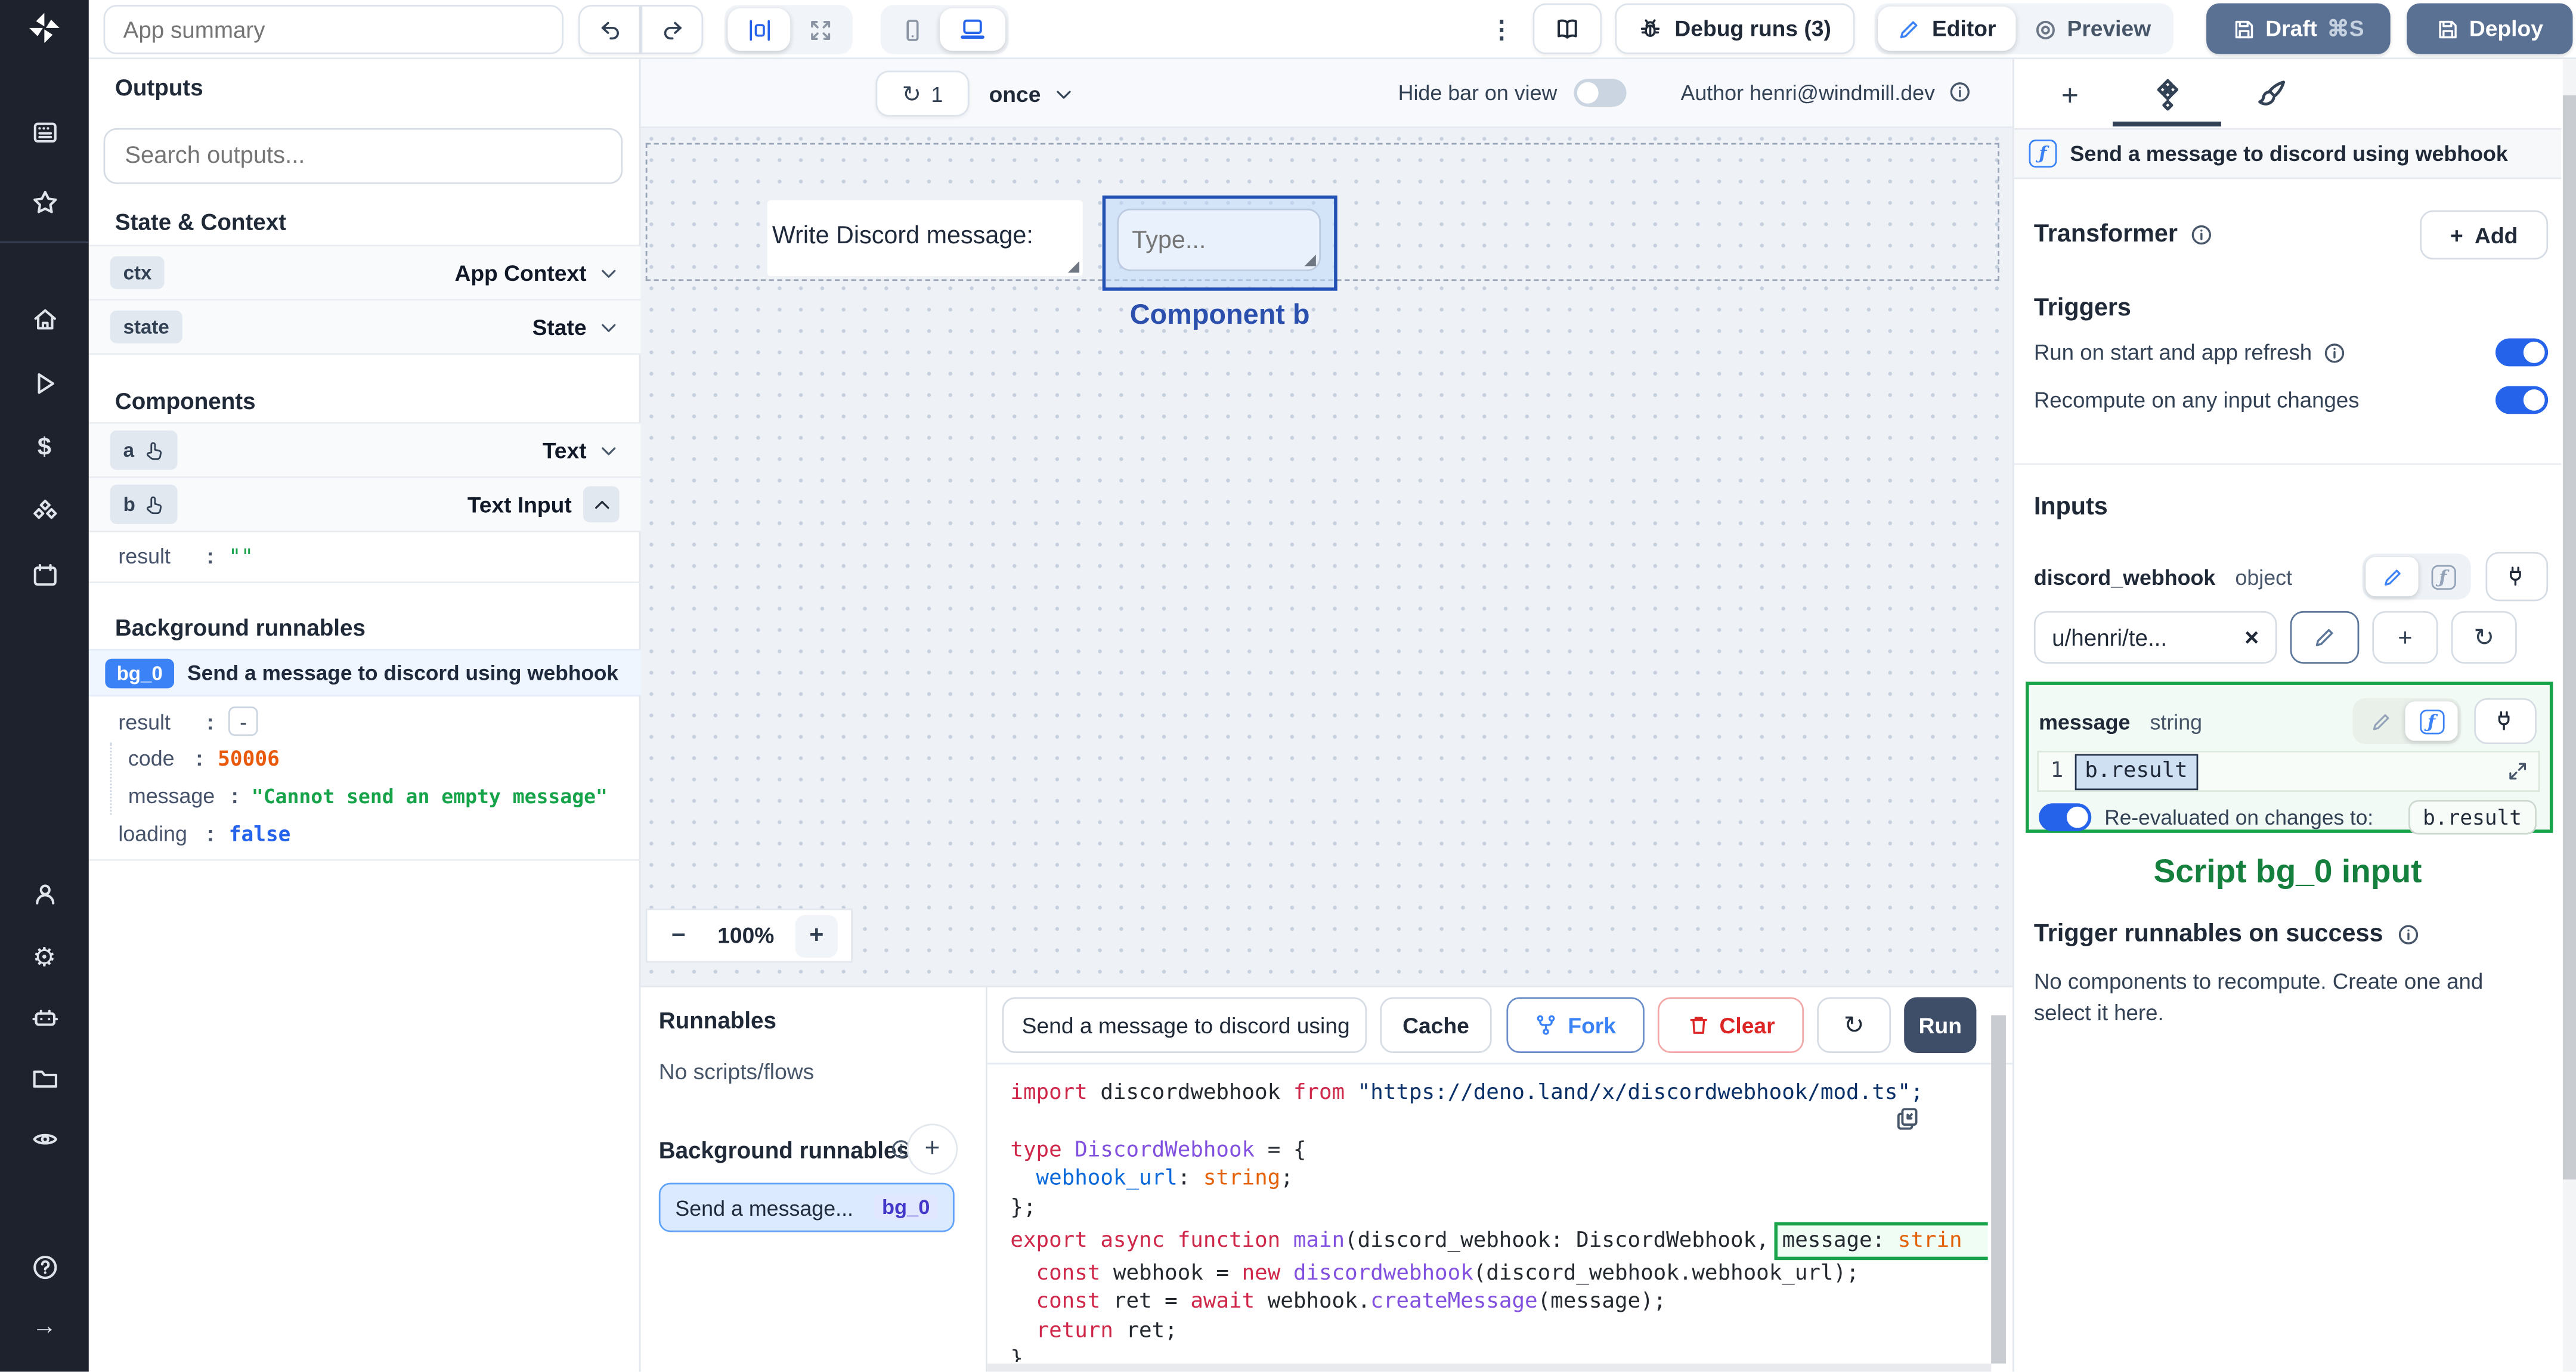  Describe the element at coordinates (819, 29) in the screenshot. I see `expand-canvas-button` at that location.